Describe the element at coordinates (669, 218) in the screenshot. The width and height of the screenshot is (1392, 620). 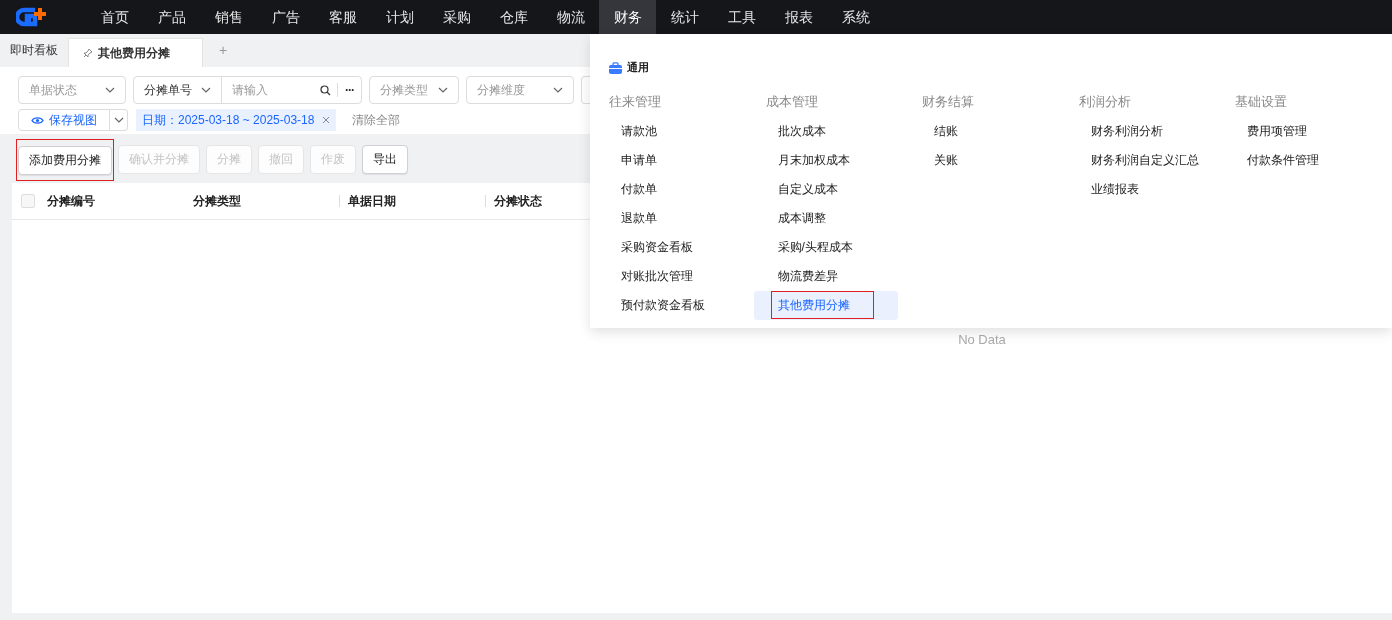
I see `menu-item: 退款单` at that location.